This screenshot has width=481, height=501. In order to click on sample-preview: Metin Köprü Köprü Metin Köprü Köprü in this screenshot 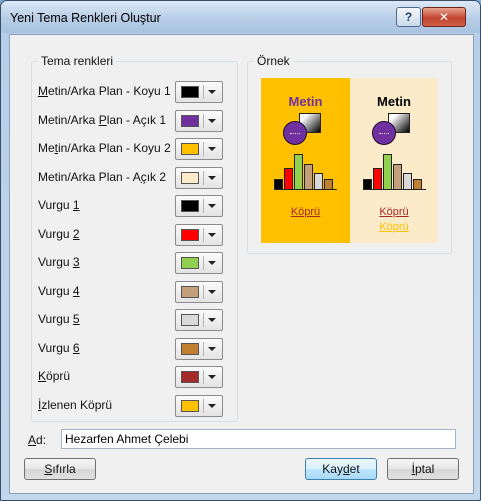, I will do `click(349, 160)`.